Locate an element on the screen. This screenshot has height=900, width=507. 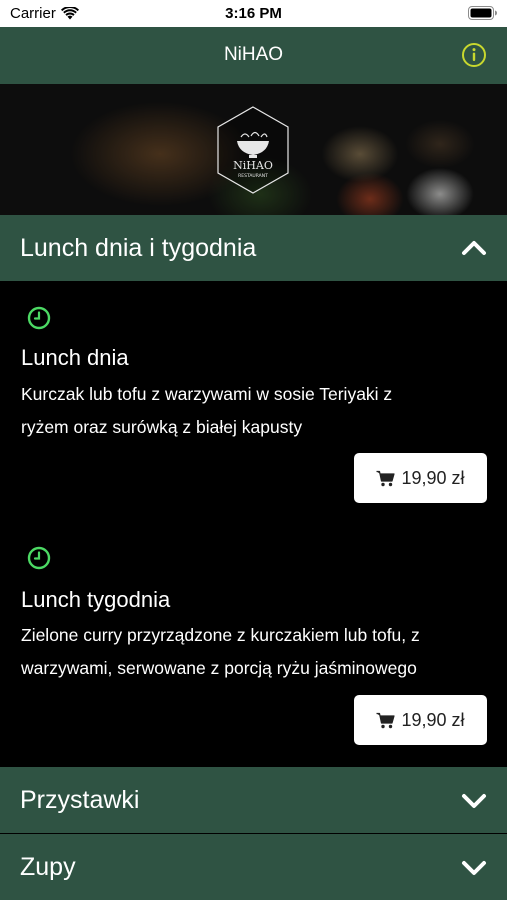
nav-bar: NiHAO is located at coordinates (253, 55).